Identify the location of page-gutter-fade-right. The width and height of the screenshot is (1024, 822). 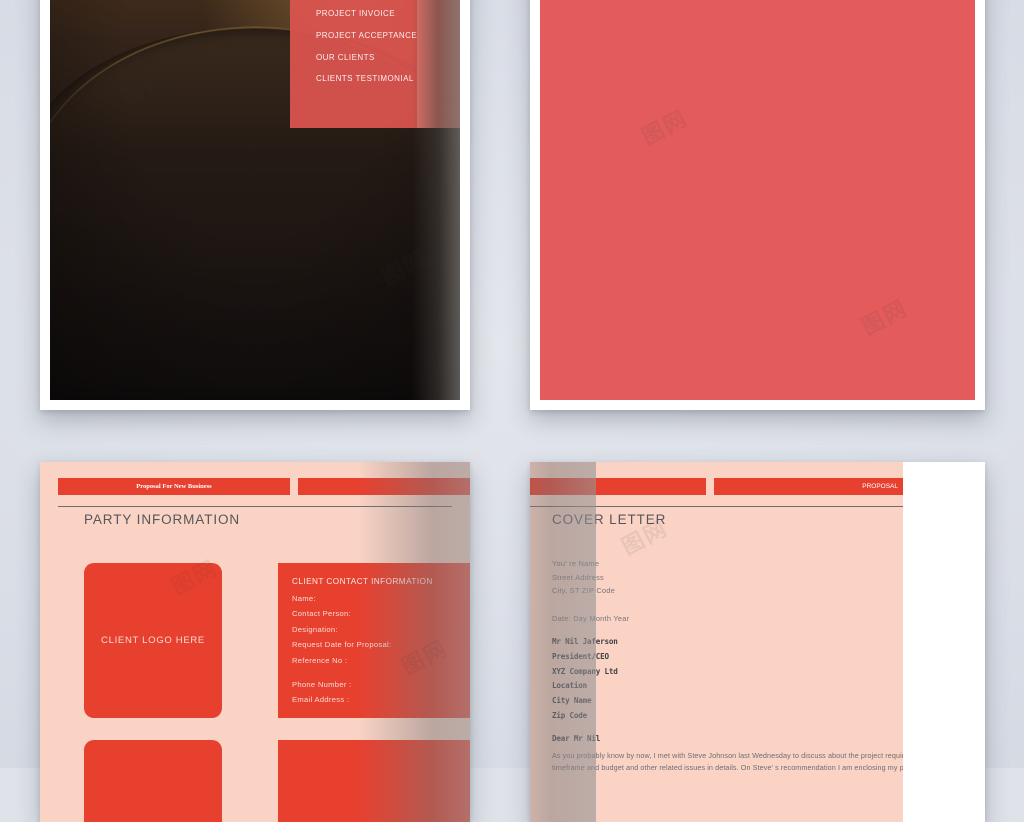
(563, 642).